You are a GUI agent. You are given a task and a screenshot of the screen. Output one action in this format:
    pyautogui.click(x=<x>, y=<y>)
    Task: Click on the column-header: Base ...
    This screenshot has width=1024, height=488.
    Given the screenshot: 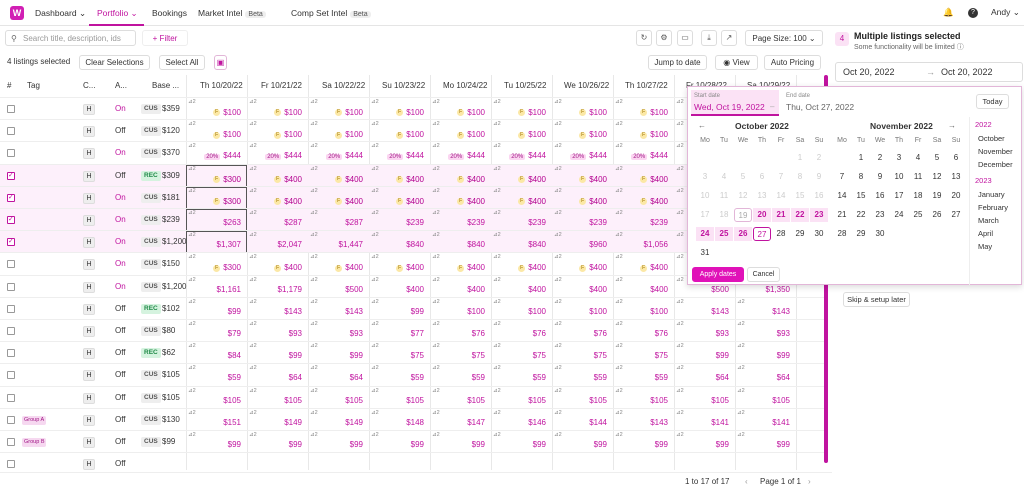 What is the action you would take?
    pyautogui.click(x=165, y=86)
    